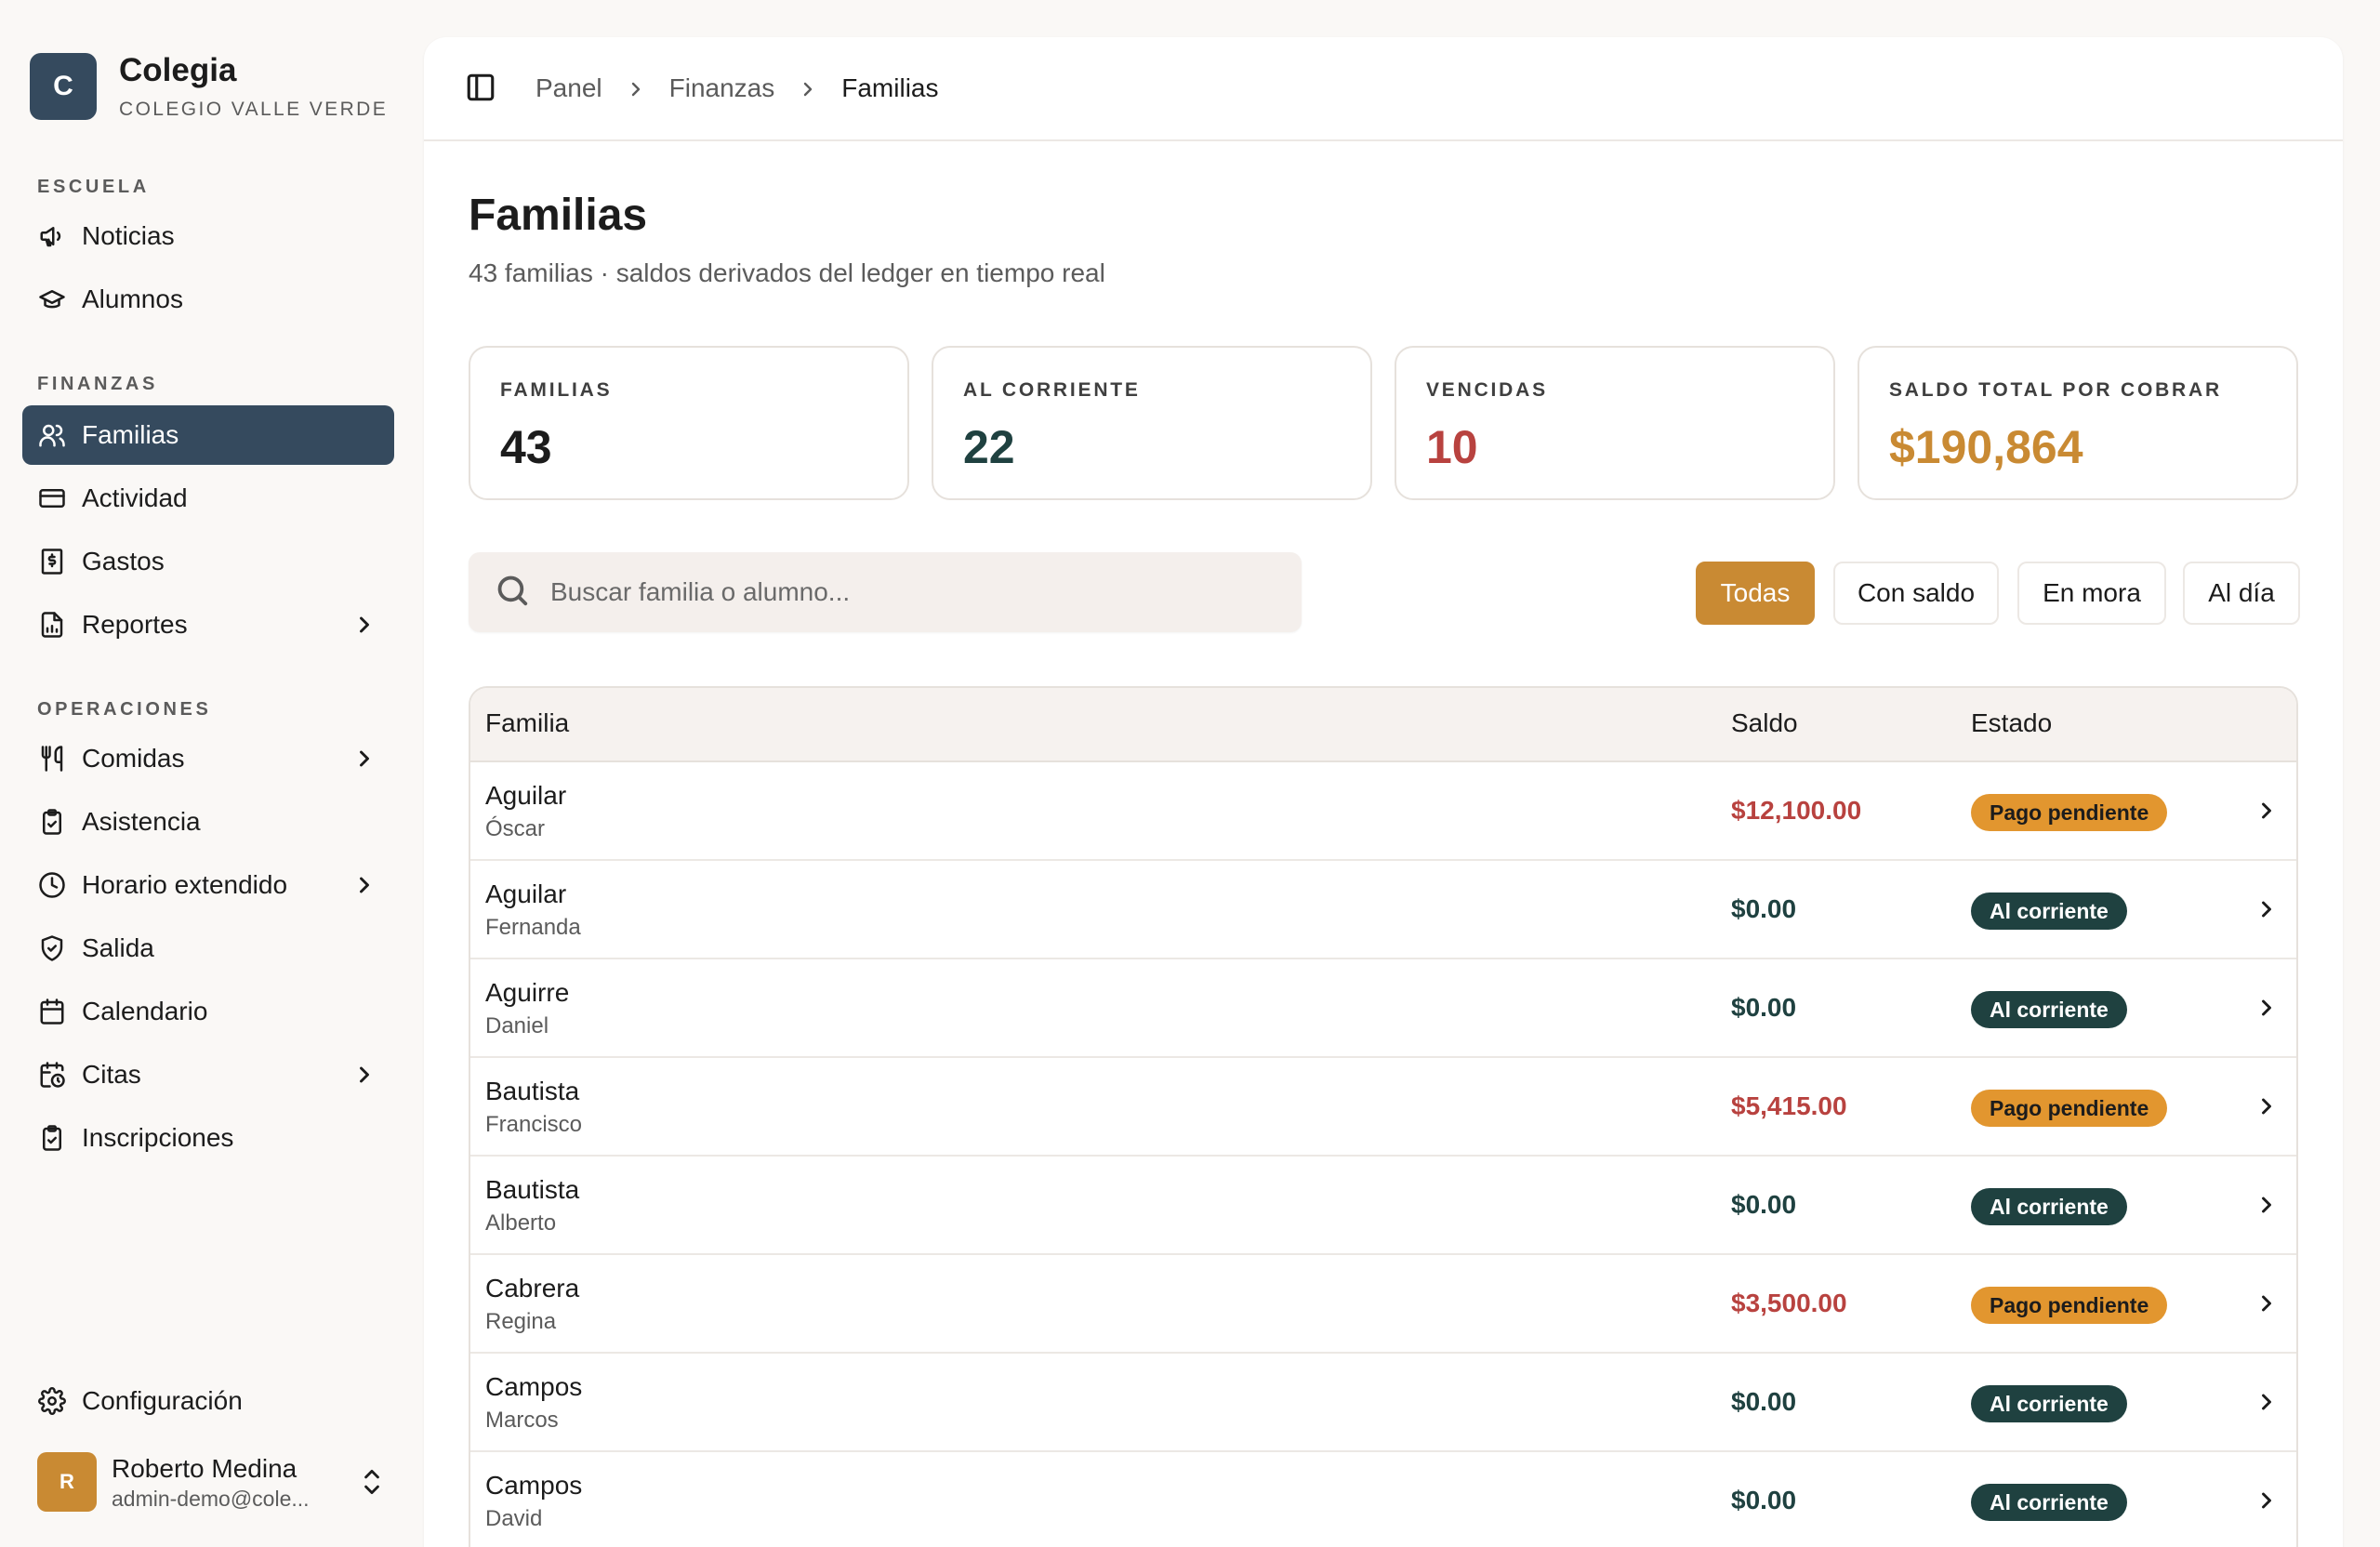 The width and height of the screenshot is (2380, 1547). What do you see at coordinates (205, 1468) in the screenshot?
I see `user-name: Roberto Medina` at bounding box center [205, 1468].